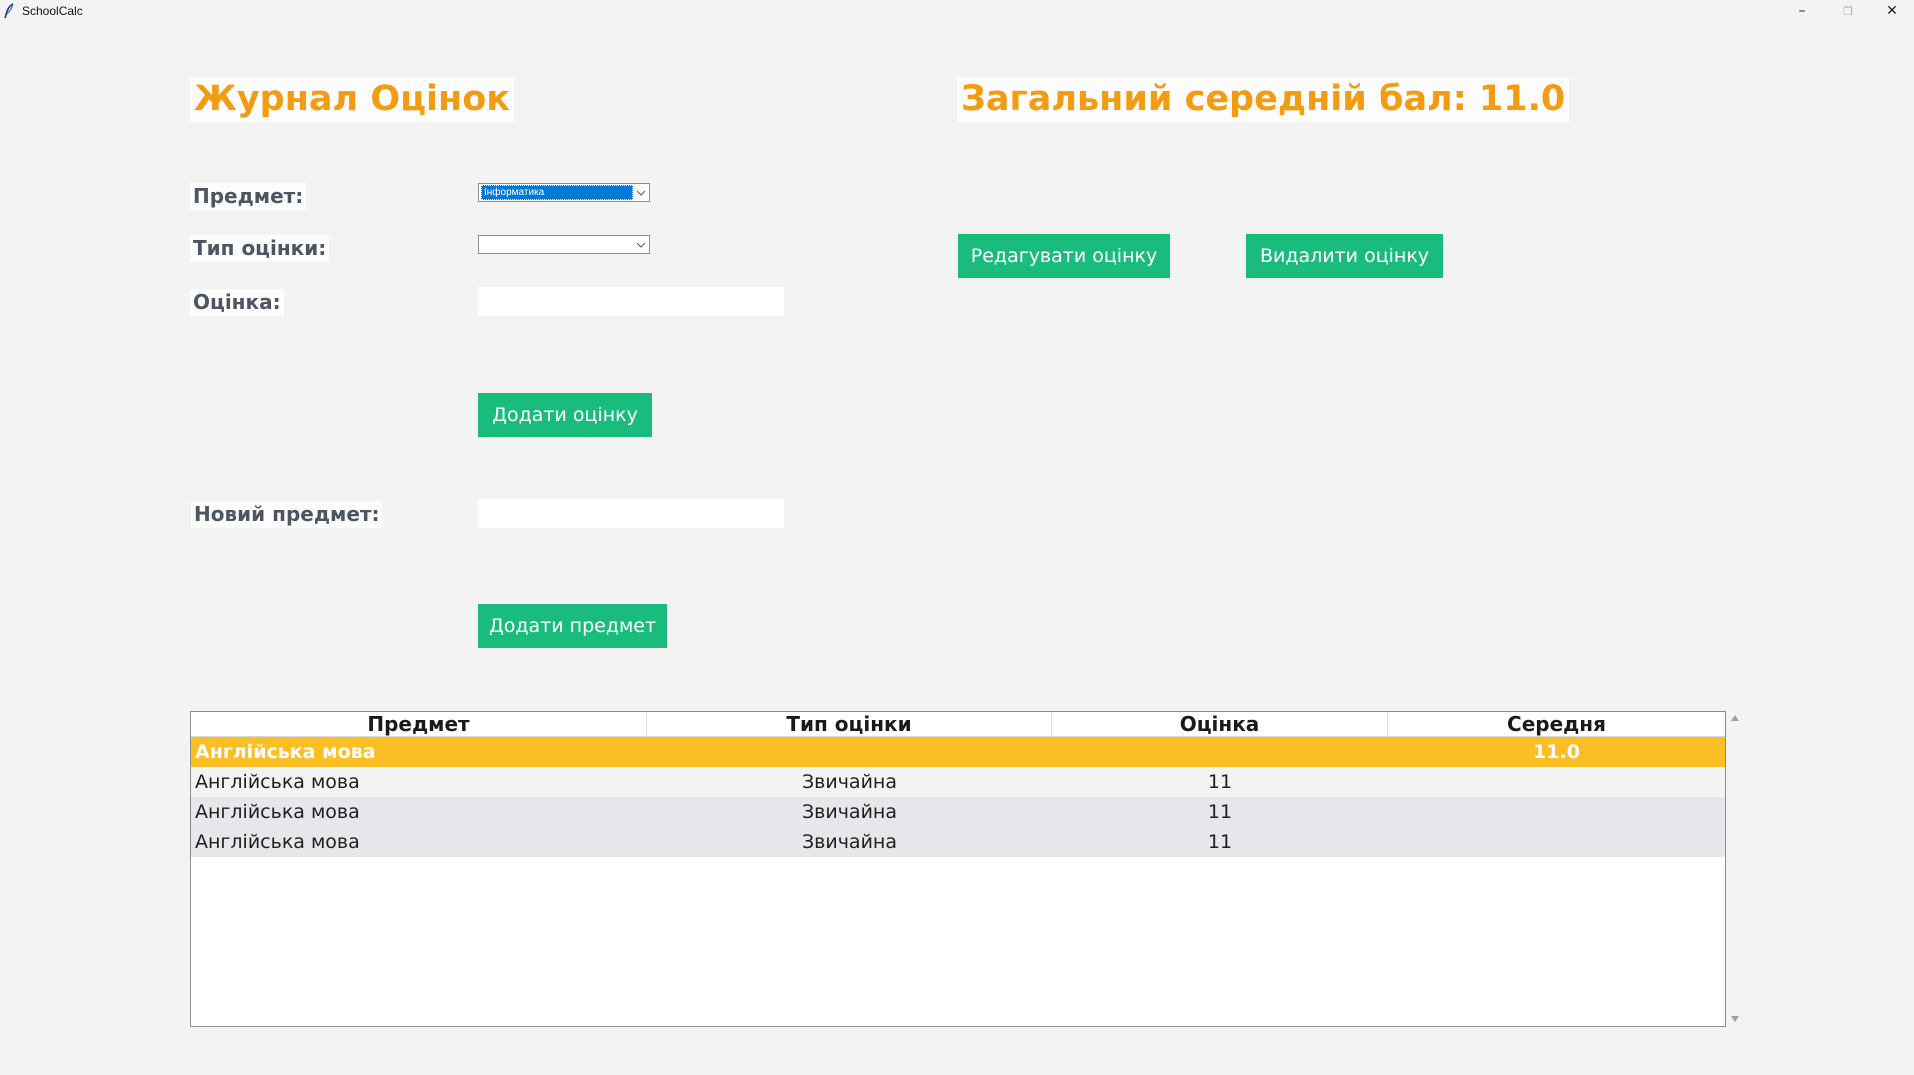 The image size is (1914, 1075). Describe the element at coordinates (1263, 99) in the screenshot. I see `overall-average-label: Загальний середній бал: 11.0` at that location.